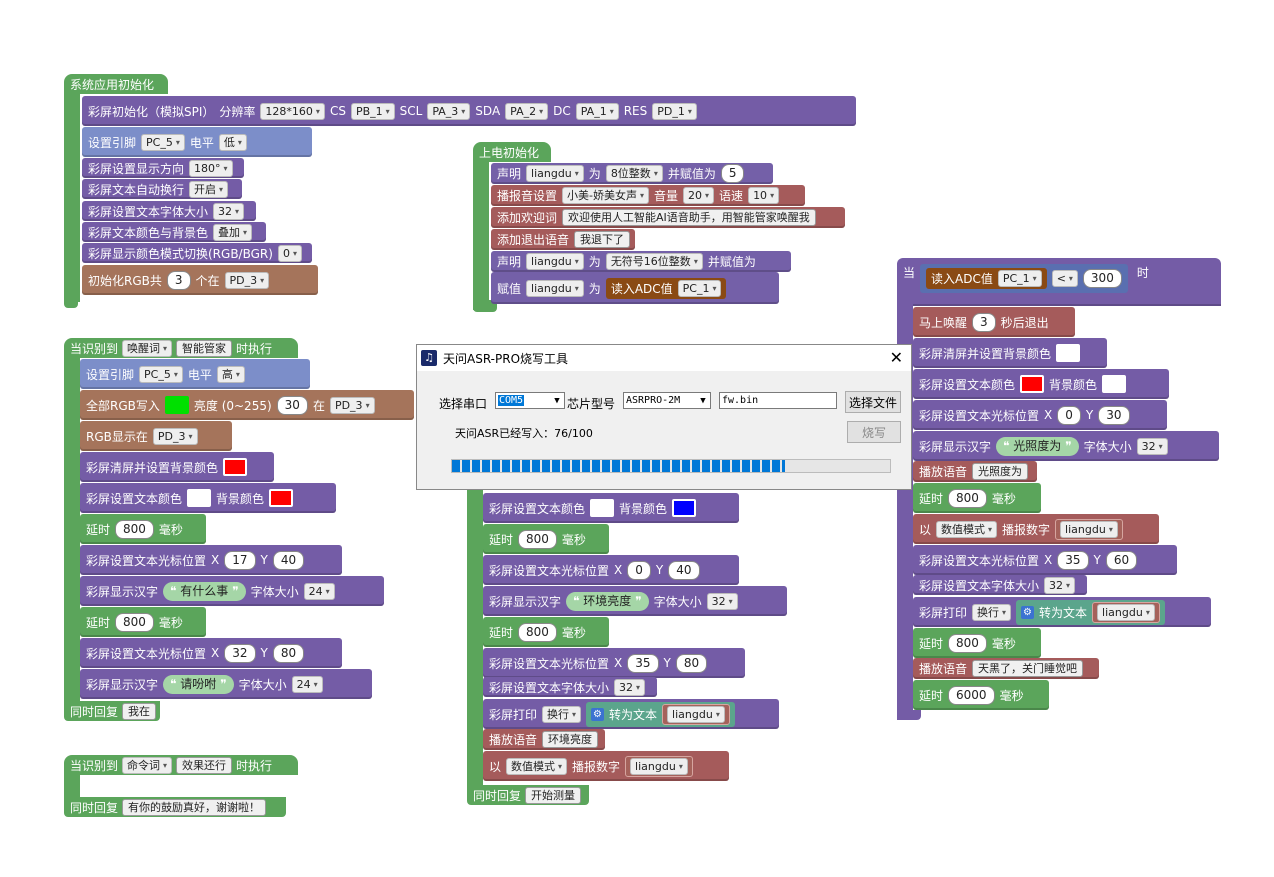 The height and width of the screenshot is (877, 1274). What do you see at coordinates (211, 168) in the screenshot?
I see `dir-dropdown: 180°` at bounding box center [211, 168].